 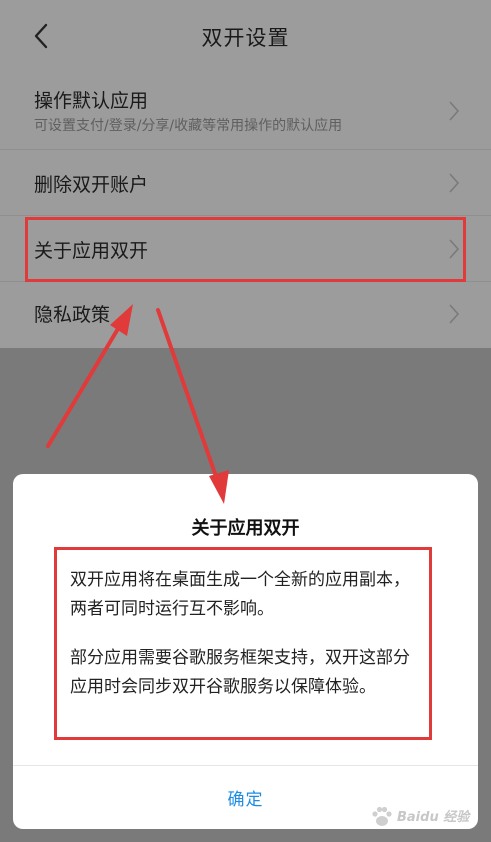 What do you see at coordinates (382, 816) in the screenshot?
I see `paw-icon` at bounding box center [382, 816].